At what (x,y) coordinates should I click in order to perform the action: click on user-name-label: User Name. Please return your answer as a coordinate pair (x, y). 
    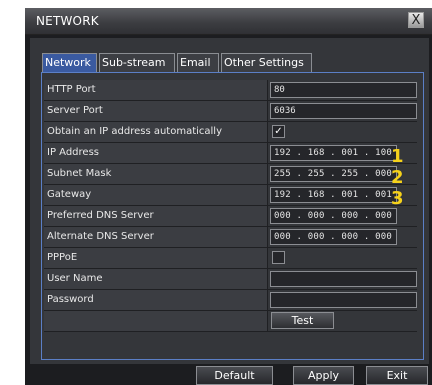
    Looking at the image, I should click on (156, 279).